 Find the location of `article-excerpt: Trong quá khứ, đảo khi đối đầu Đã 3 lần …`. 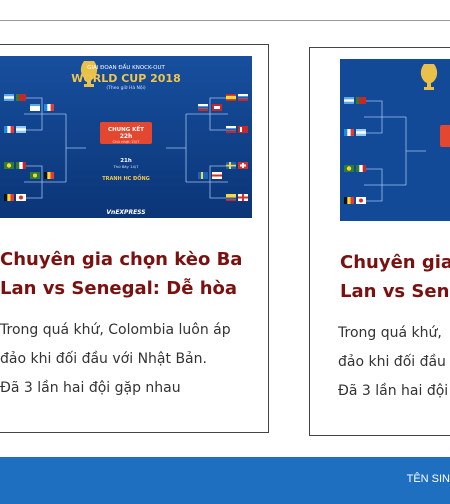

article-excerpt: Trong quá khứ, đảo khi đối đầu Đã 3 lần … is located at coordinates (393, 362).